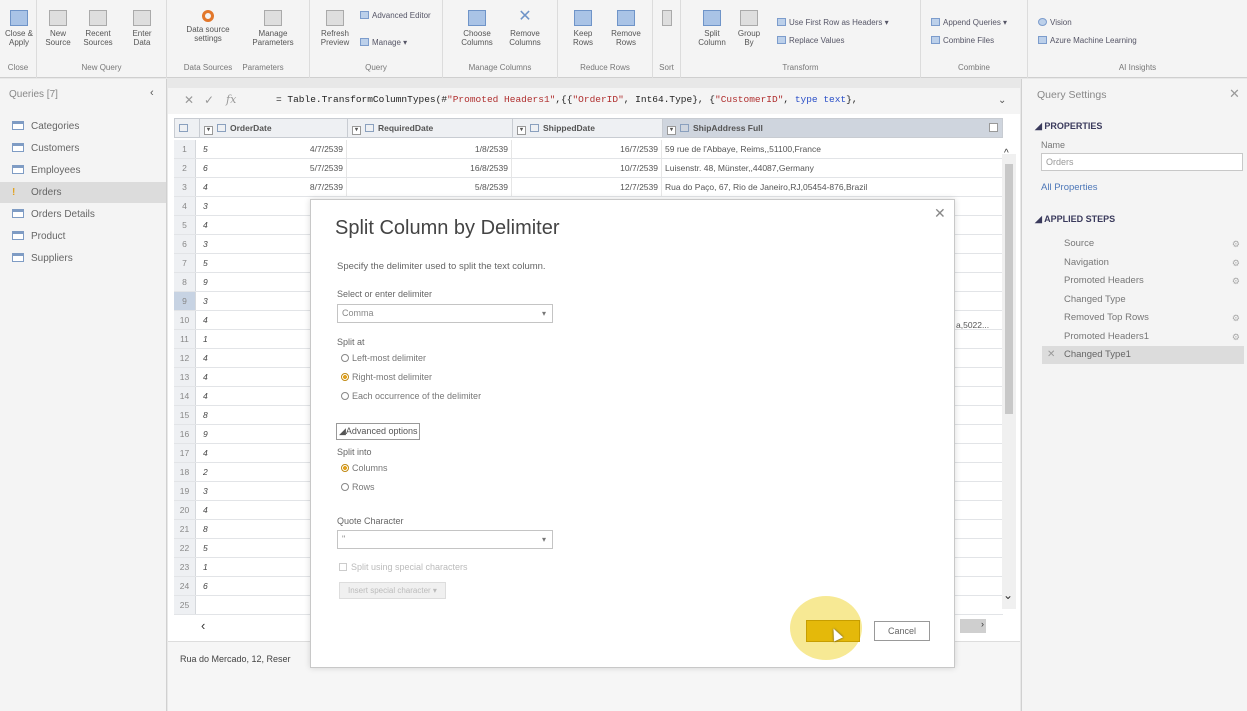 Image resolution: width=1247 pixels, height=711 pixels. Describe the element at coordinates (19, 28) in the screenshot. I see `close-apply-button: Close & Apply` at that location.